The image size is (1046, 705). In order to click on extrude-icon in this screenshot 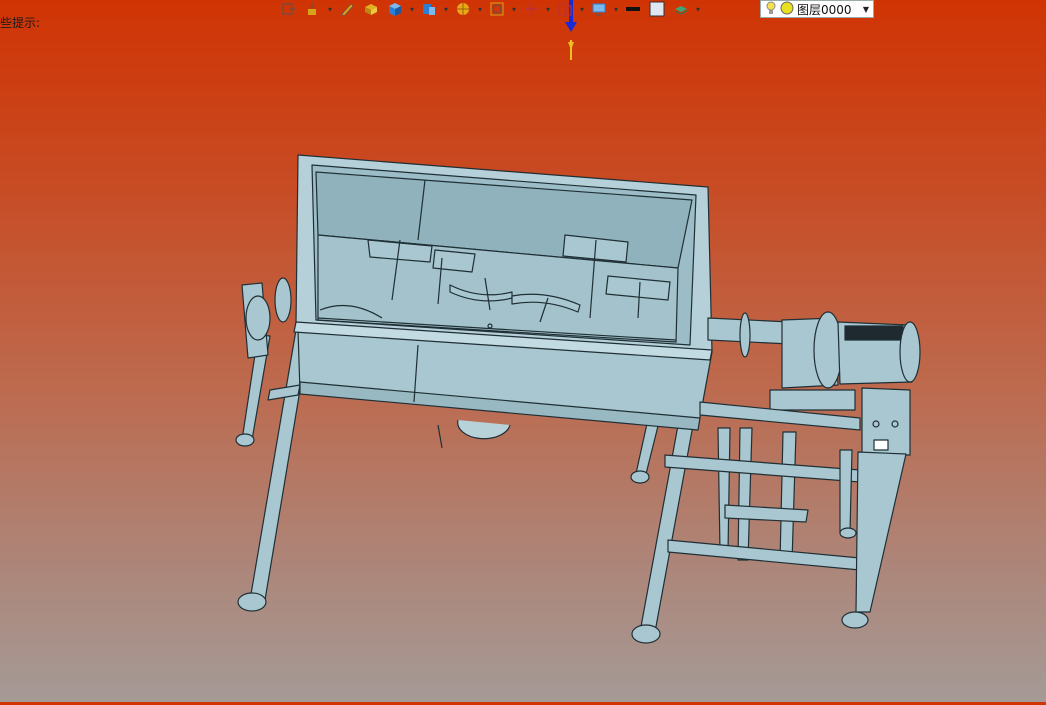, I will do `click(313, 9)`.